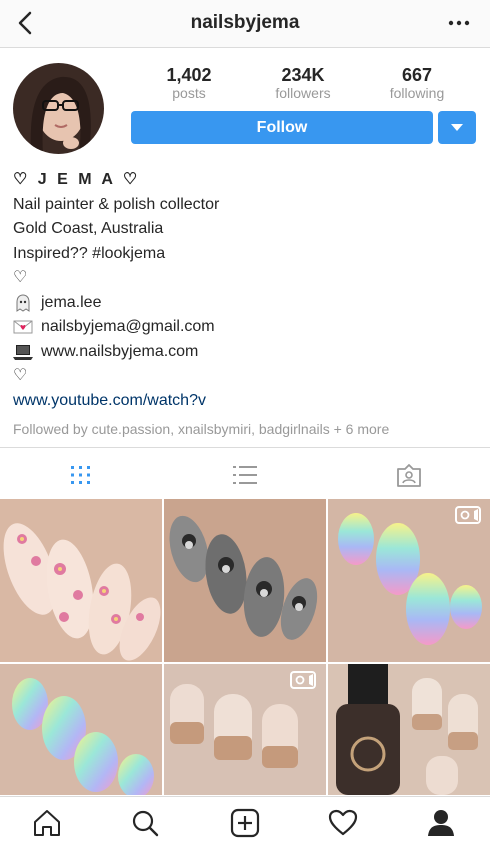  I want to click on list-view-icon, so click(245, 475).